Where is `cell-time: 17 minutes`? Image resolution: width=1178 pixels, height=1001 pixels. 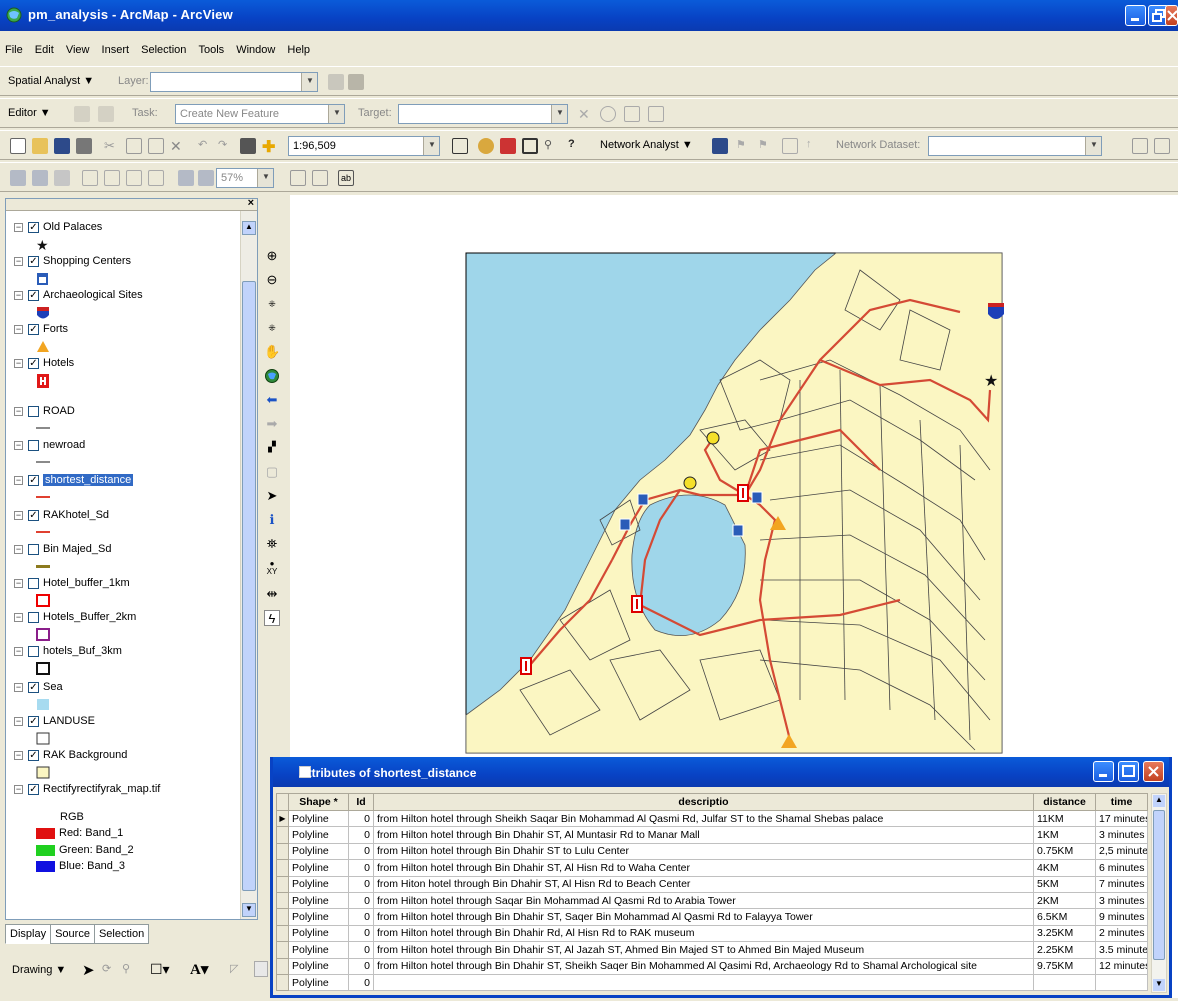 cell-time: 17 minutes is located at coordinates (1121, 818).